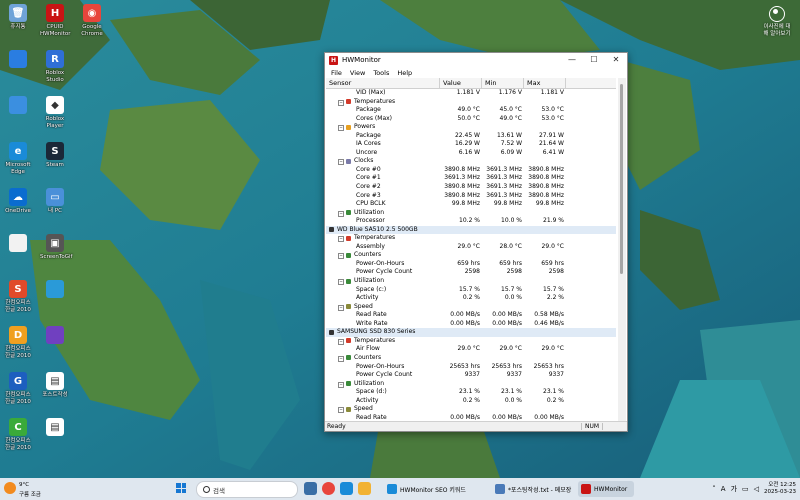  Describe the element at coordinates (471, 196) in the screenshot. I see `sensor-row: Core #3 3890.8 MHz 3691.3 MHz 3890.8 MHz` at that location.